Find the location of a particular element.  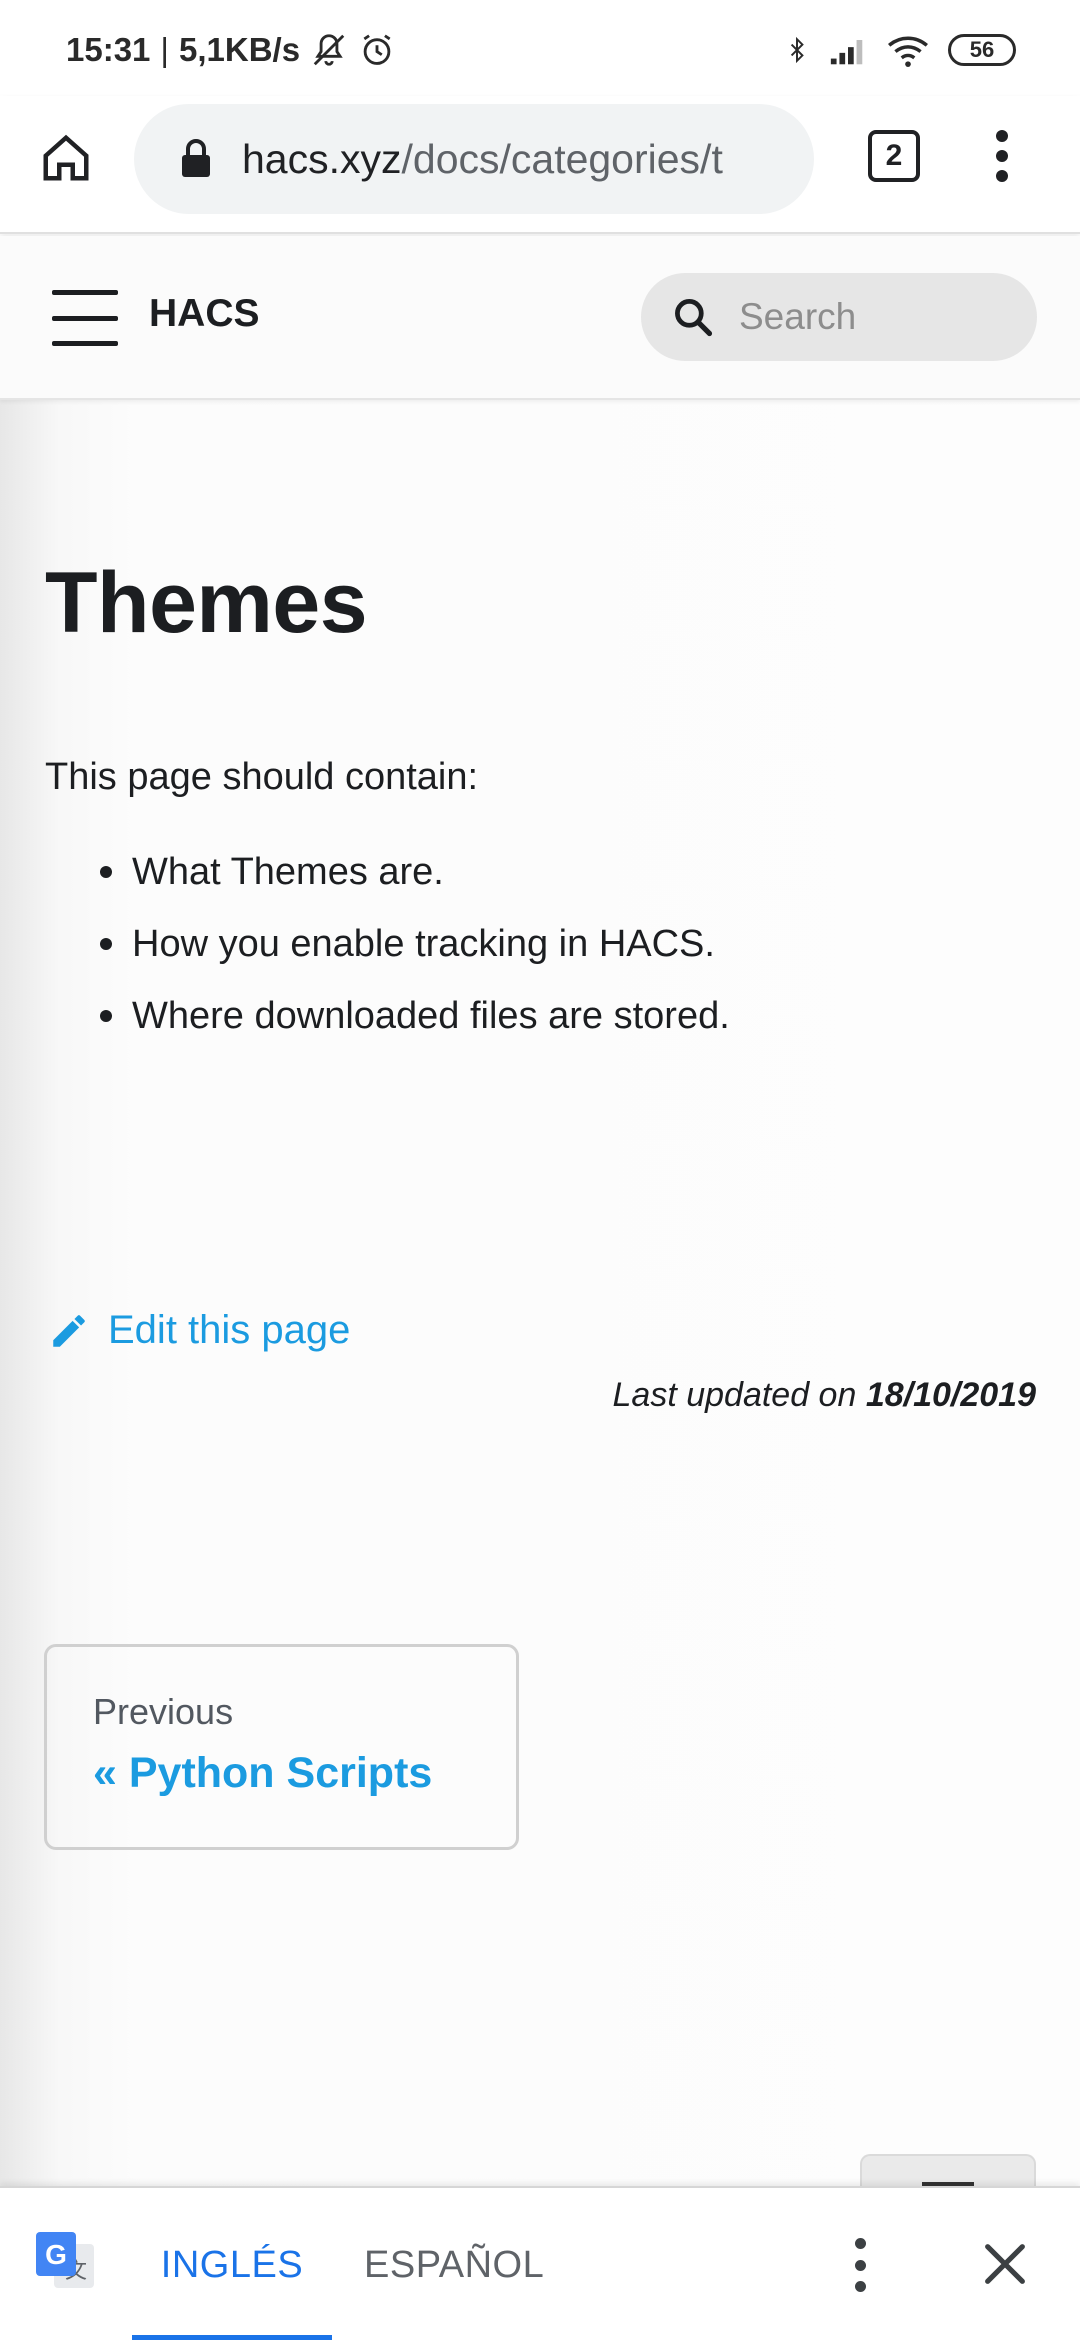

translate-bar: 文 G INGLÉS ESPAÑOL is located at coordinates (540, 2263).